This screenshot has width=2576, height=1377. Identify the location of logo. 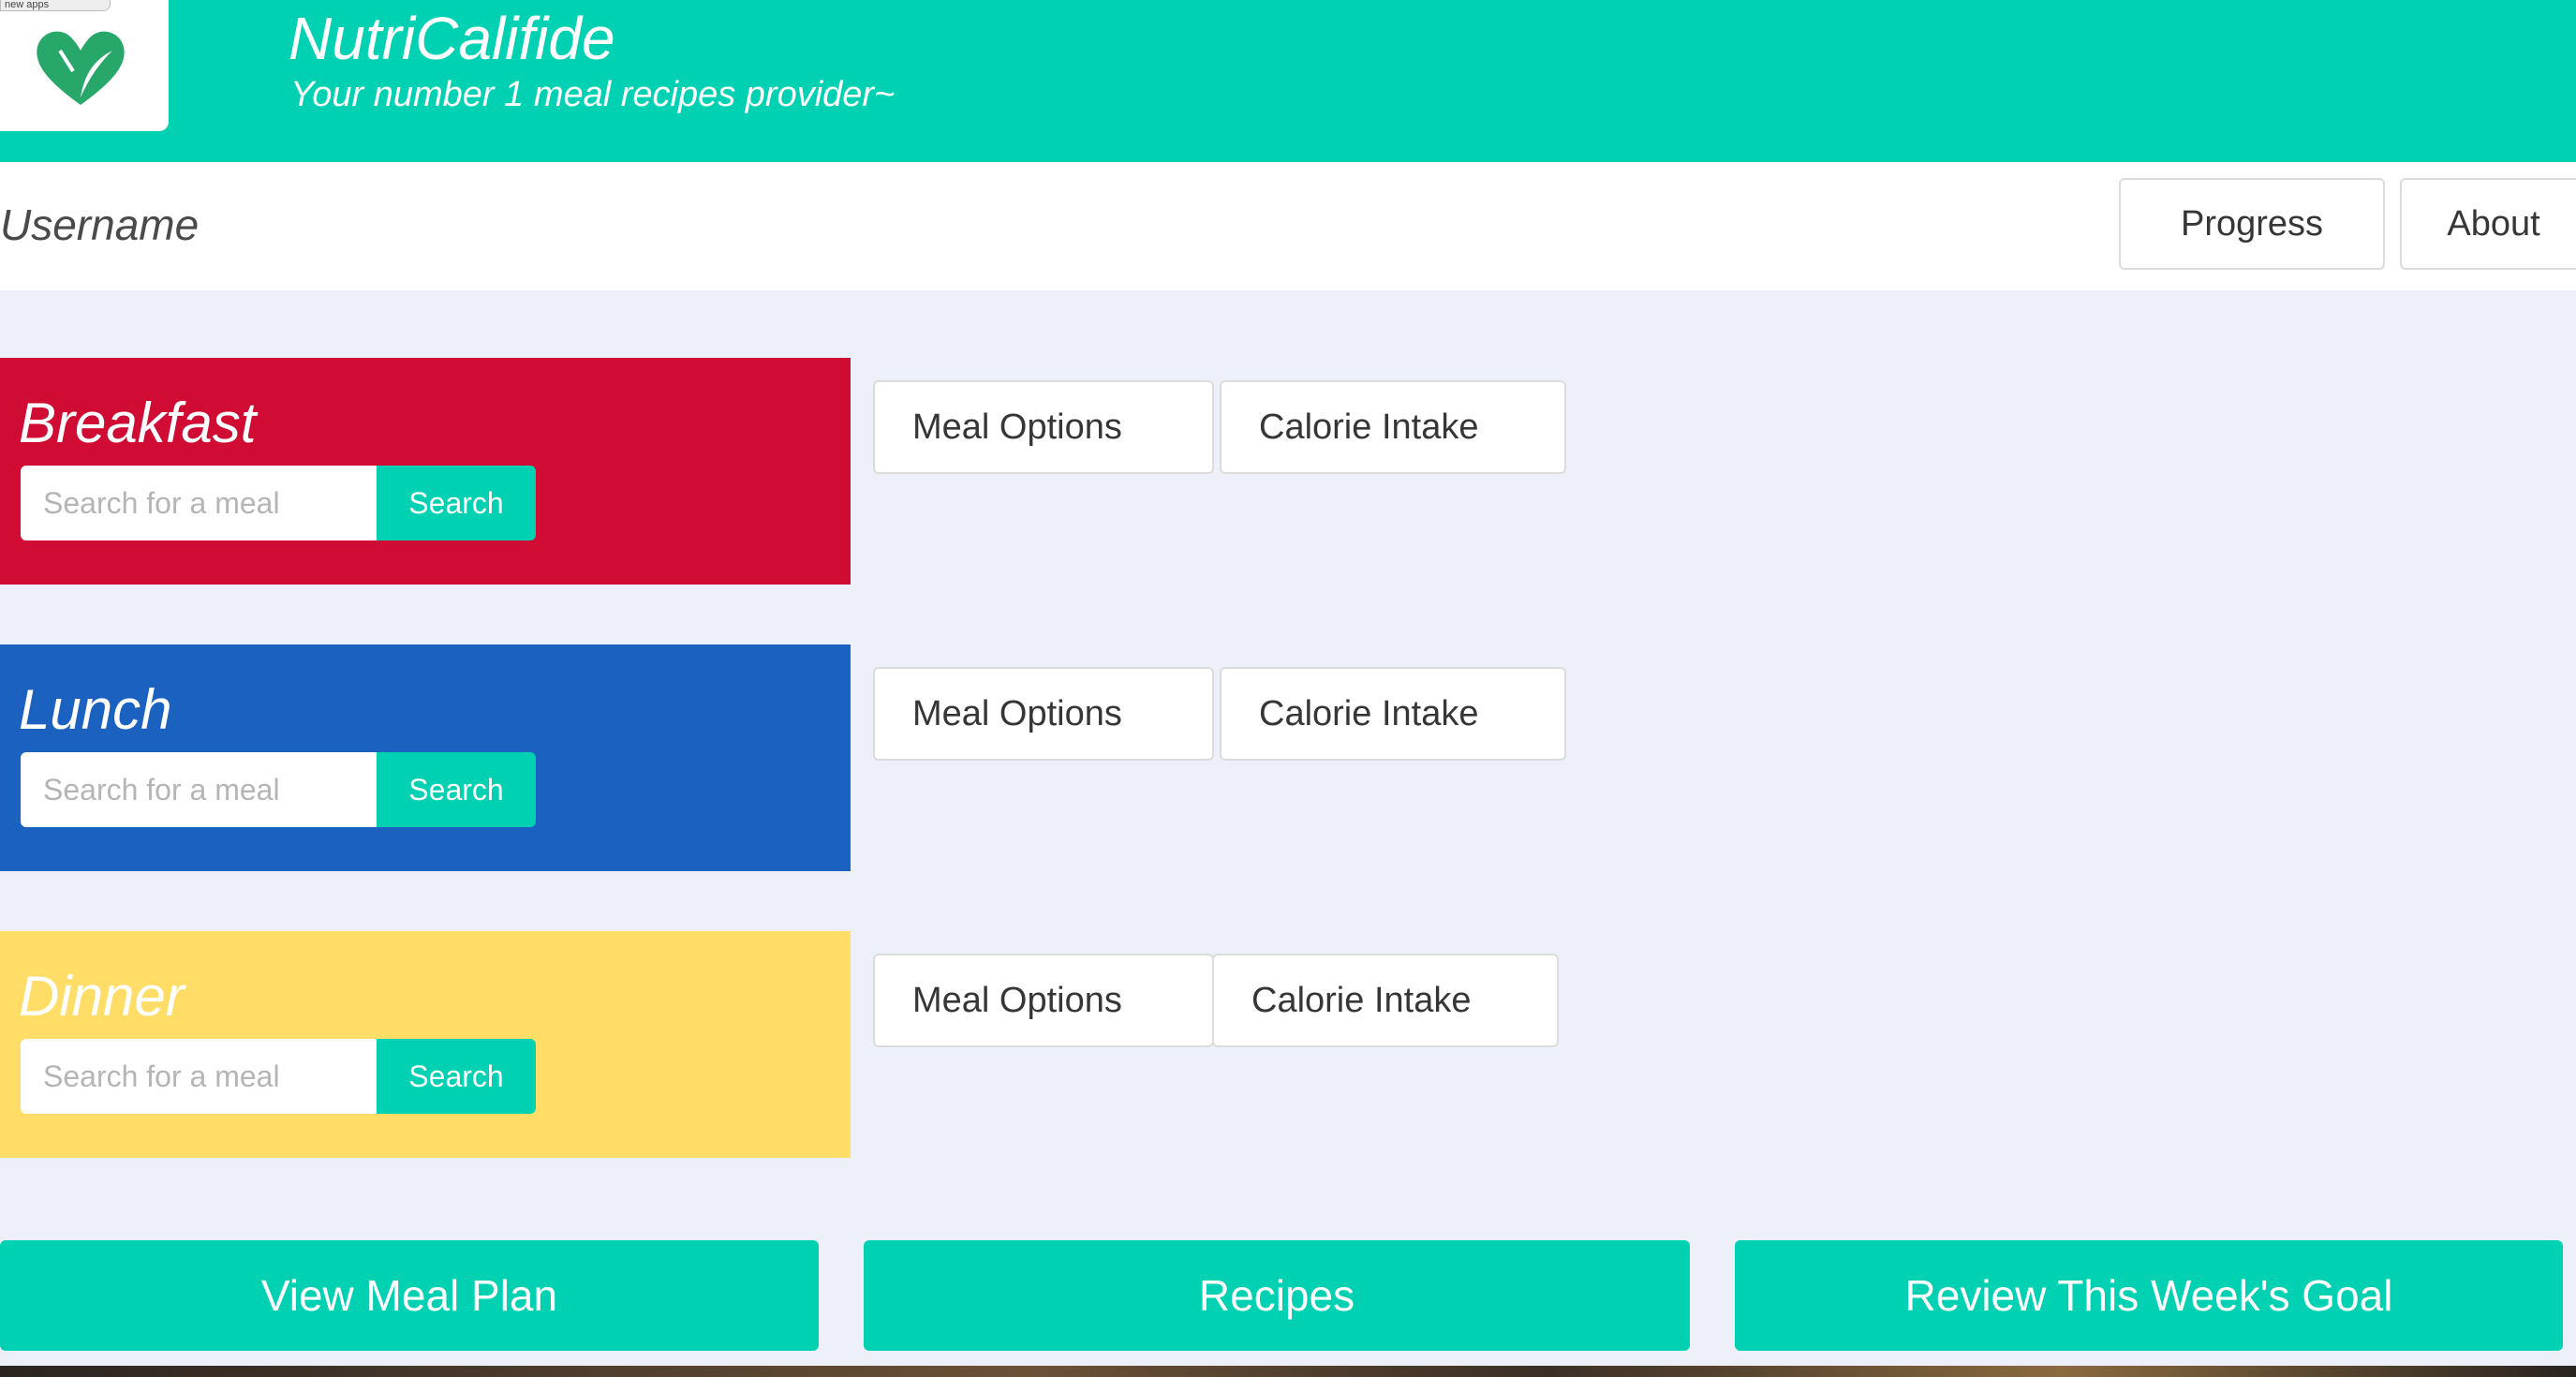
(85, 65).